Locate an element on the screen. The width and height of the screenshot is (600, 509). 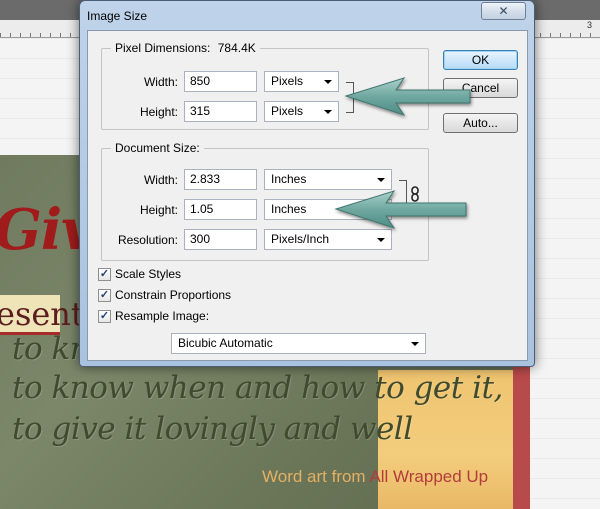
pixel-width-input: 850 is located at coordinates (220, 81).